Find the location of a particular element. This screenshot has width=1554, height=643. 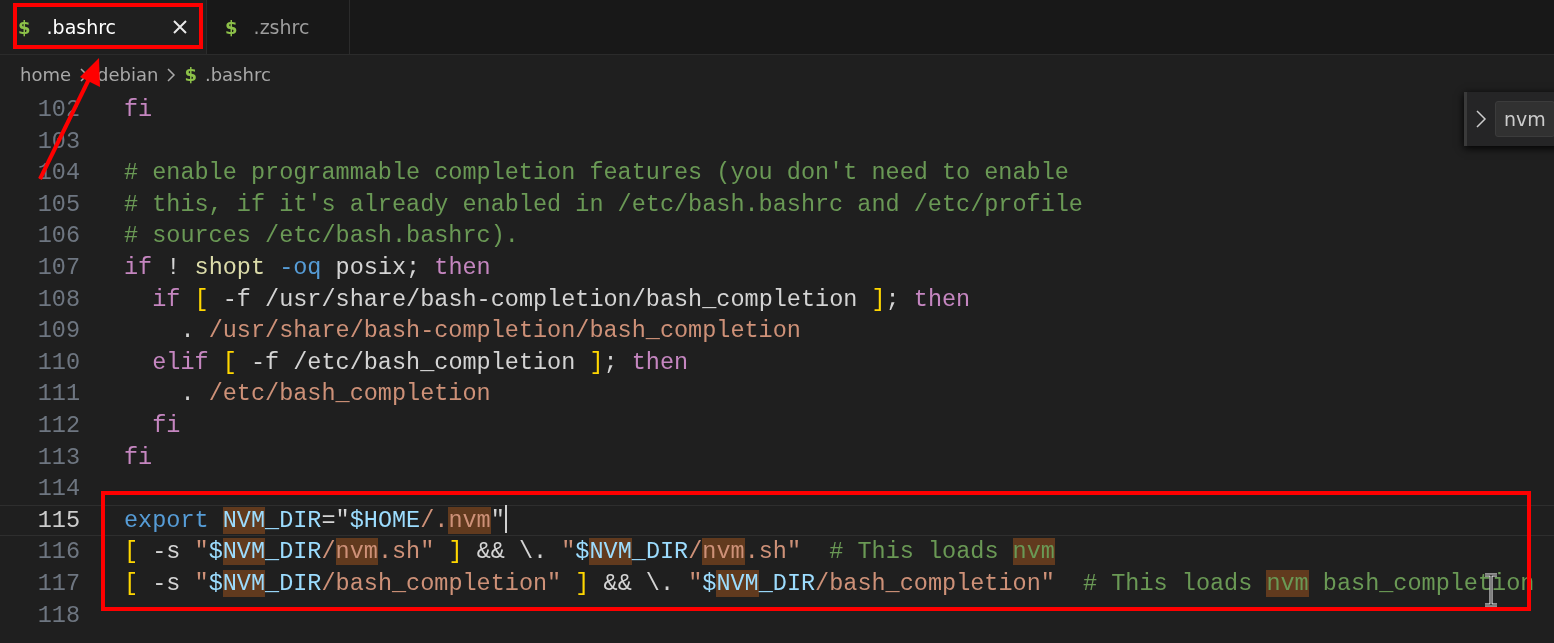

line-number: 114 is located at coordinates (58, 489).